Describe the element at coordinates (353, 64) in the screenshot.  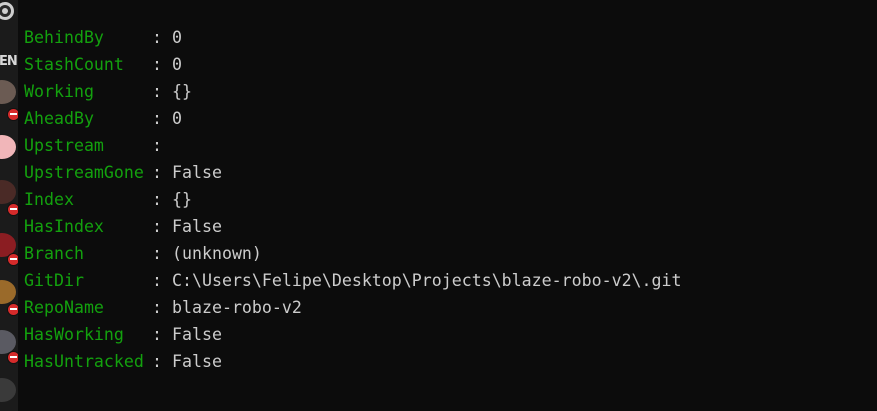
I see `property-row: StashCount:0` at that location.